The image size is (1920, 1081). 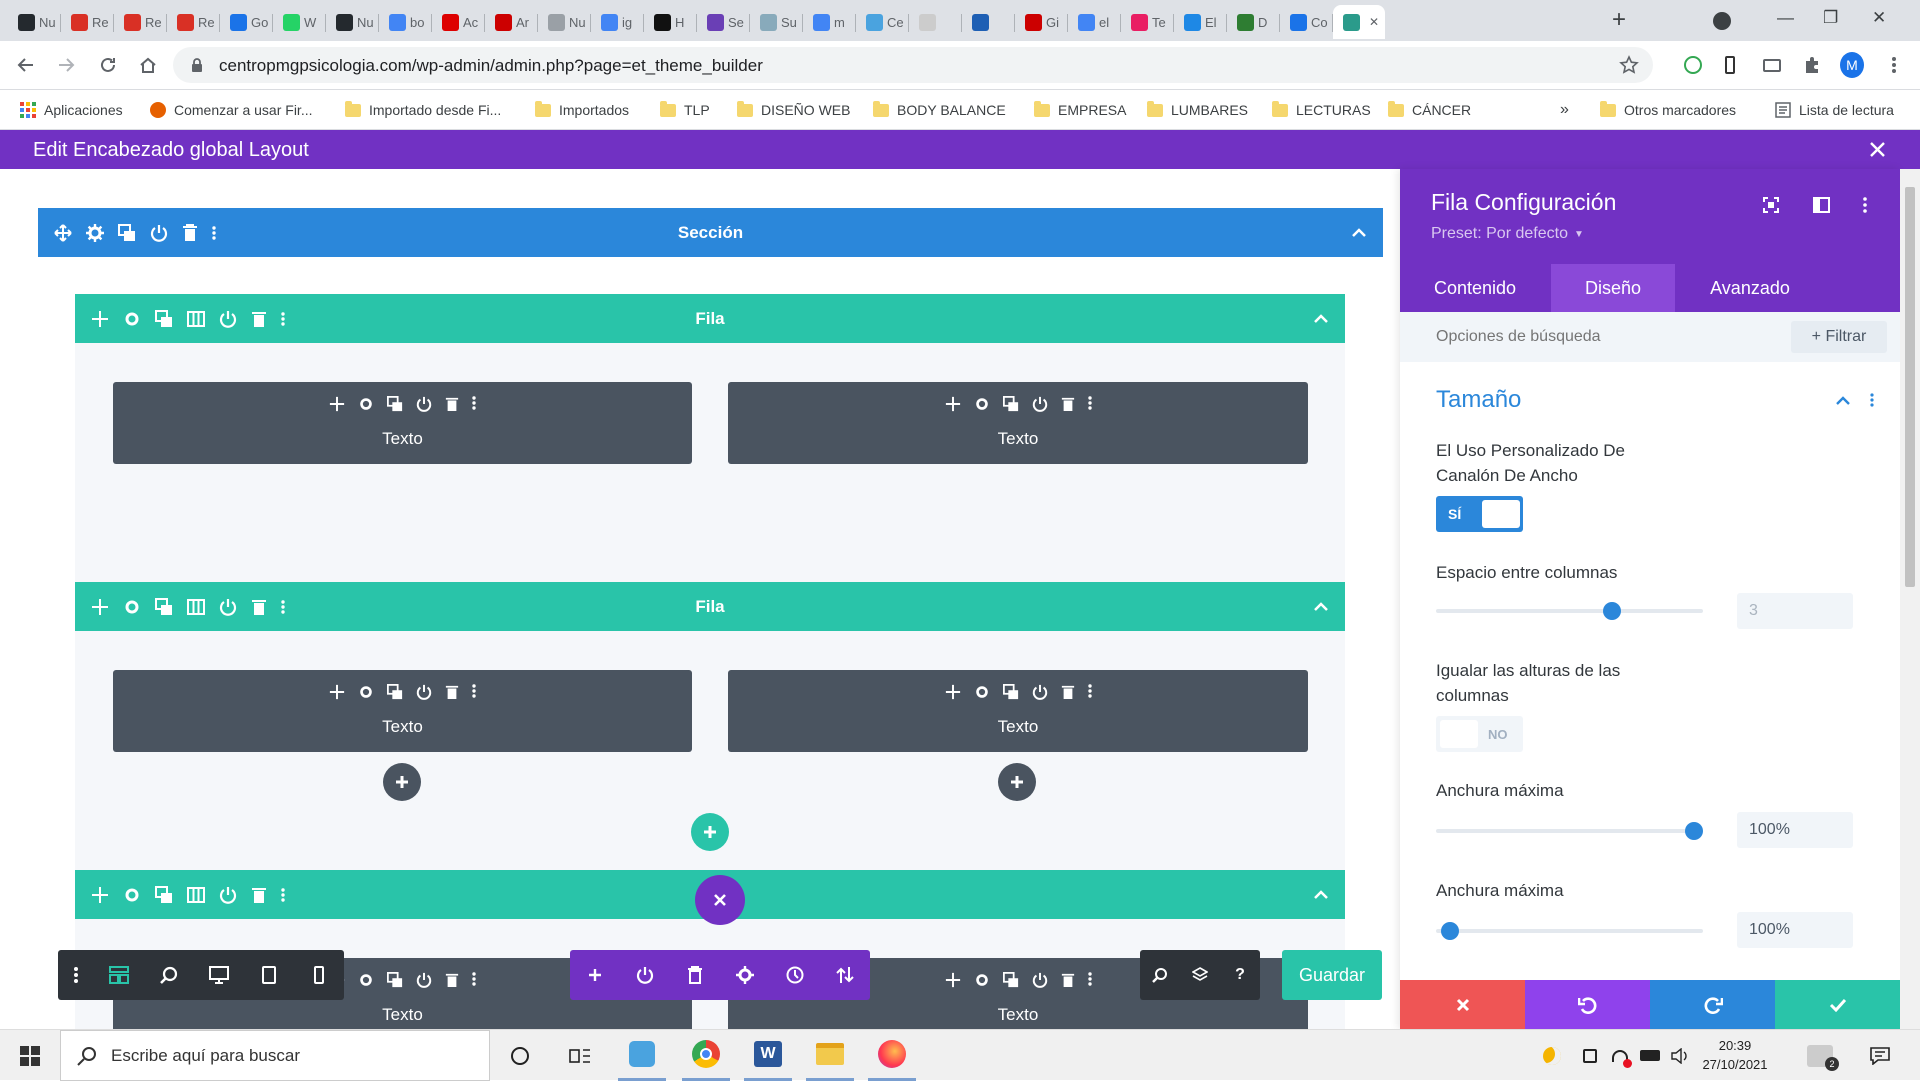 I want to click on extension-green-icon, so click(x=1693, y=65).